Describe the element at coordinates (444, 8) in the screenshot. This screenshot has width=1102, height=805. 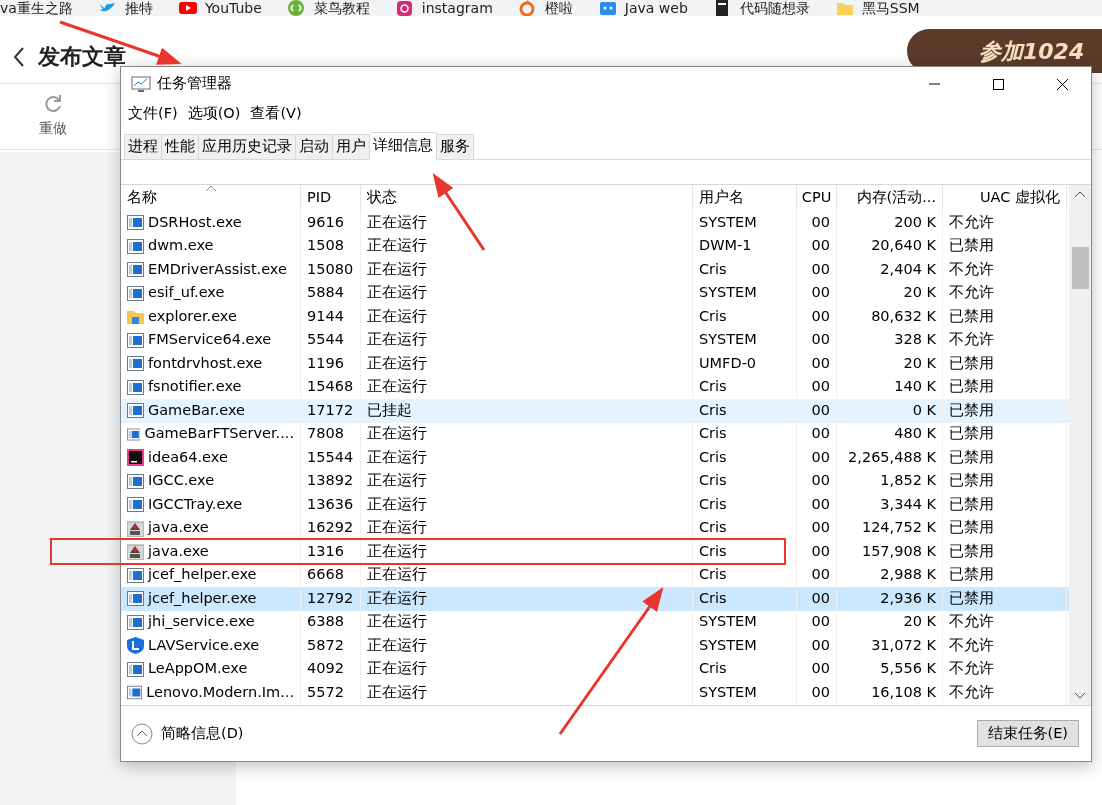
I see `bookmark-link: instagram` at that location.